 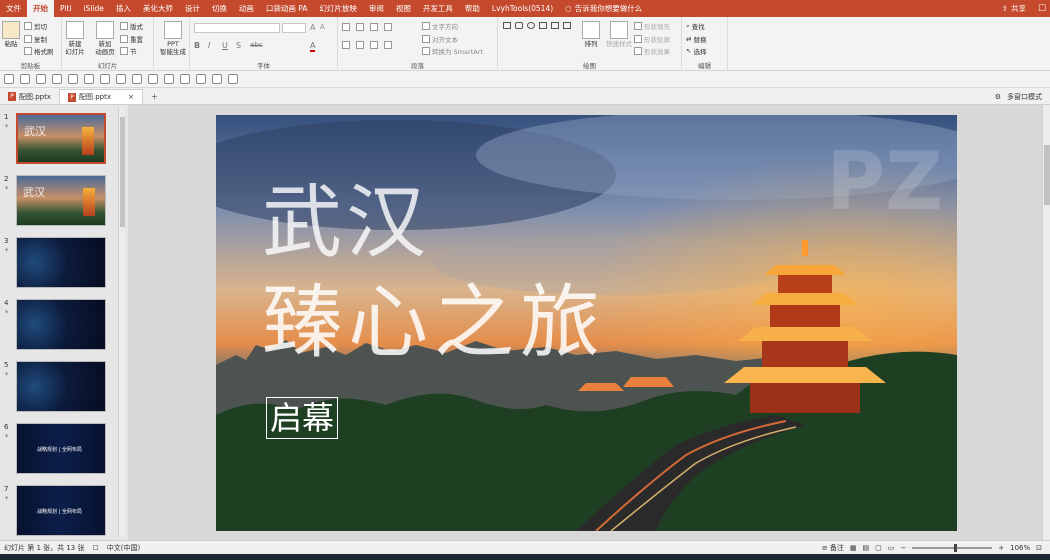 What do you see at coordinates (312, 27) in the screenshot?
I see `grow-font-button: A` at bounding box center [312, 27].